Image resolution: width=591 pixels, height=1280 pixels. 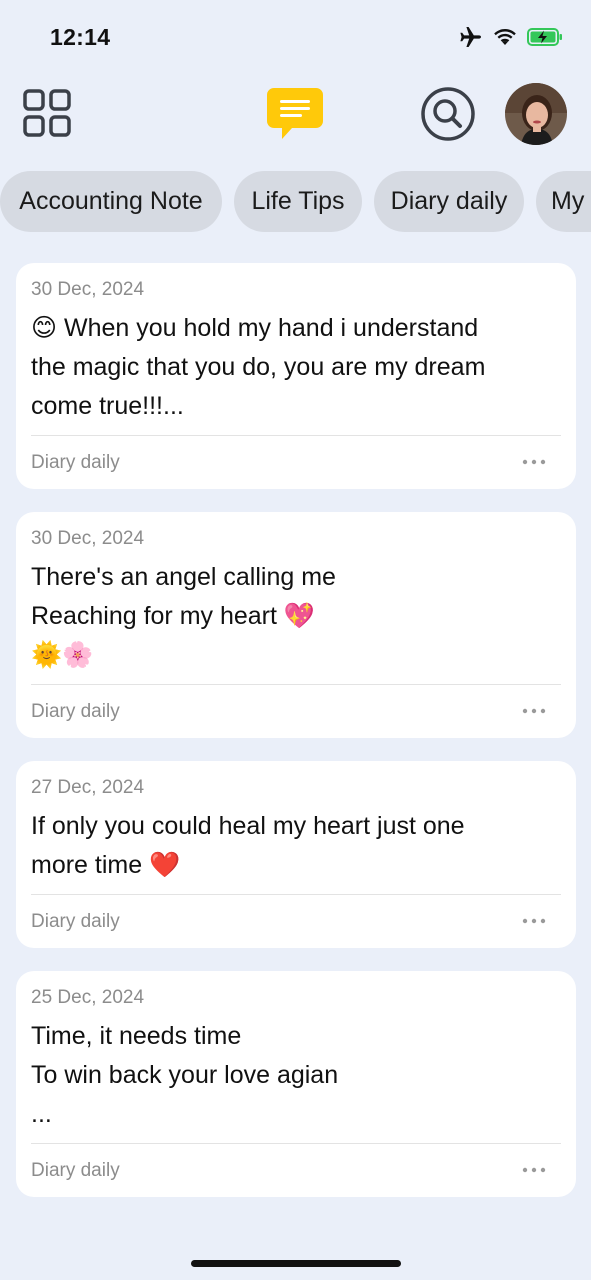 I want to click on note-date: 25 Dec, 2024, so click(x=88, y=997).